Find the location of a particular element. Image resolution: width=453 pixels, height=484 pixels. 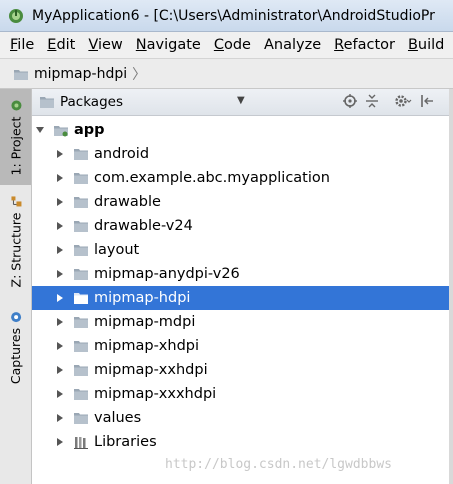

menu-build: Build is located at coordinates (426, 45).